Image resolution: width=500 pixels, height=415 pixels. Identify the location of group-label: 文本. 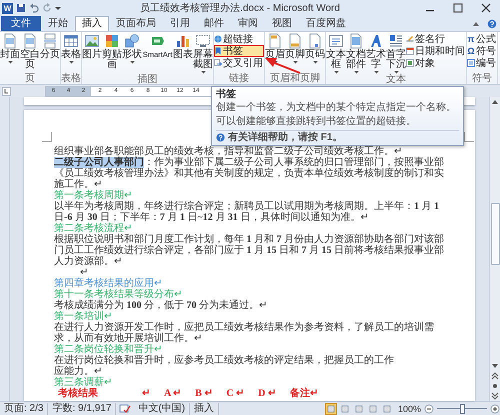
(396, 79).